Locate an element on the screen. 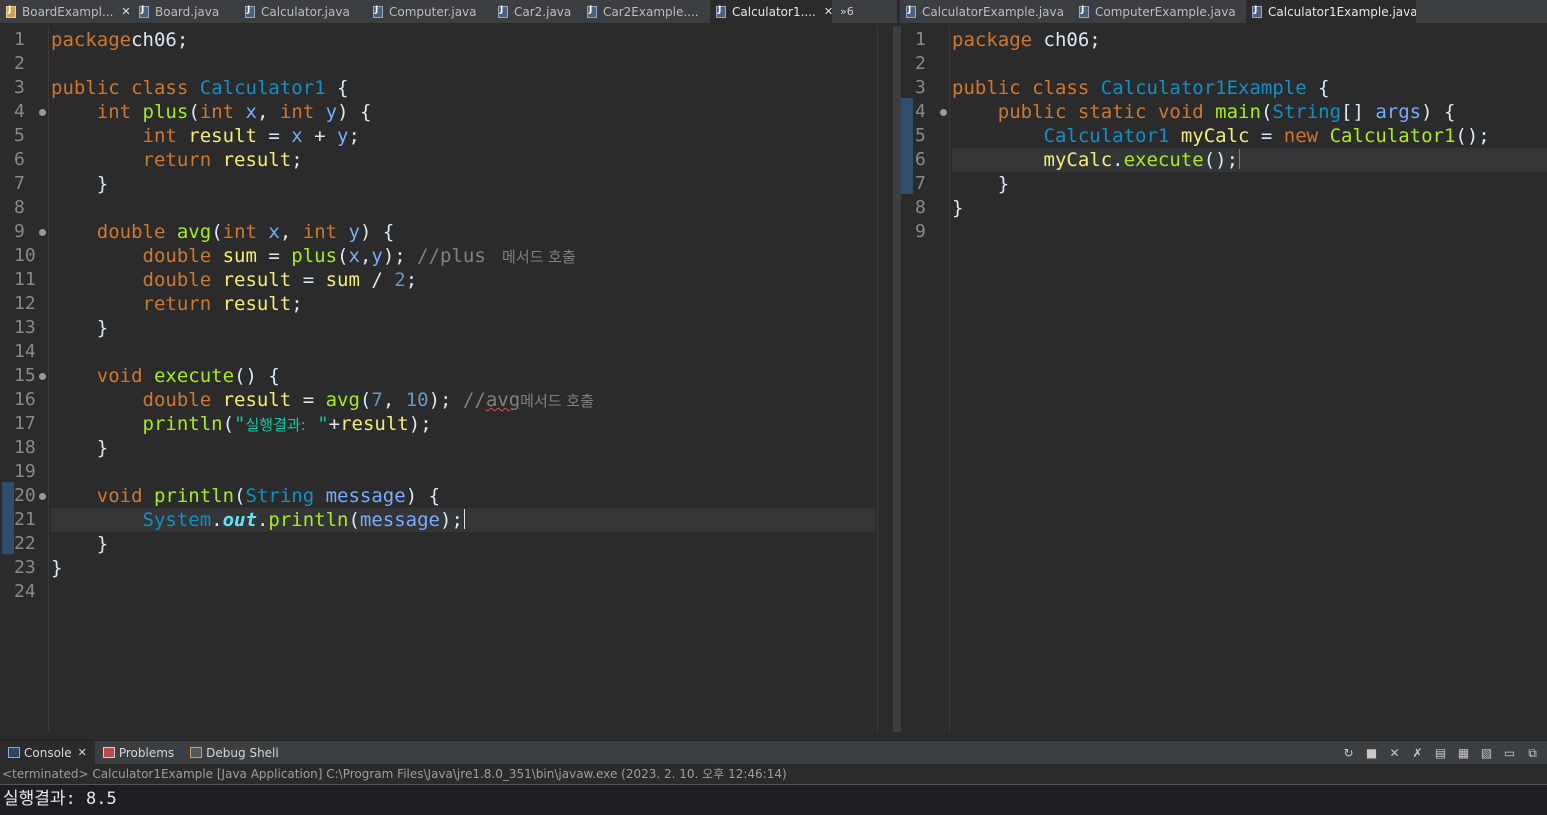 This screenshot has height=815, width=1547. line-number: 17 is located at coordinates (25, 423).